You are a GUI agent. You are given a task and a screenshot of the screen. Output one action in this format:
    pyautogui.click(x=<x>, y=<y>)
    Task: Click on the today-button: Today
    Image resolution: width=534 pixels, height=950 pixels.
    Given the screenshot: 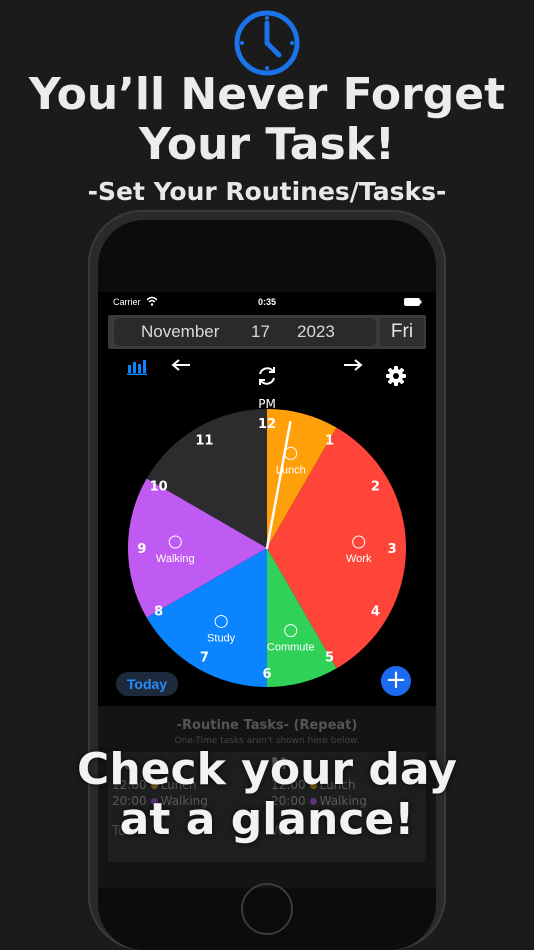 What is the action you would take?
    pyautogui.click(x=147, y=684)
    